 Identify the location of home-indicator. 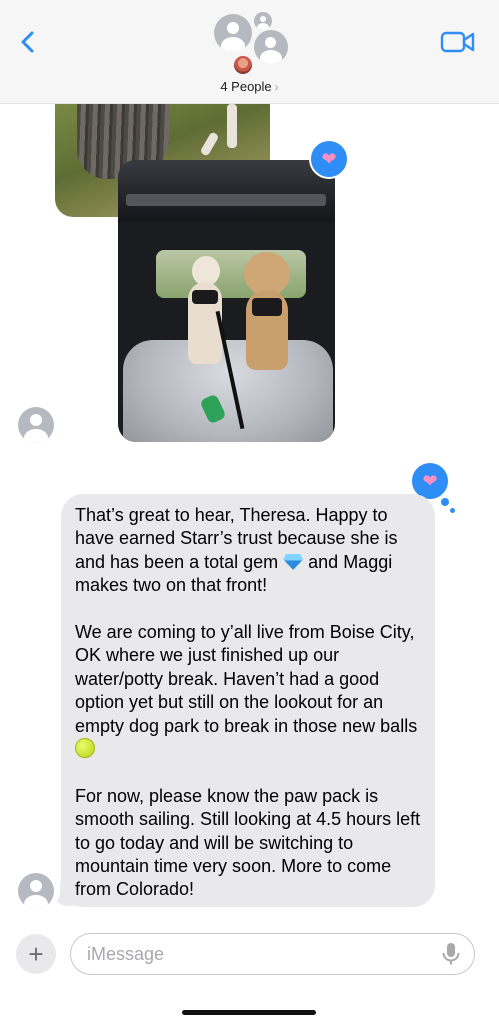
(249, 1012).